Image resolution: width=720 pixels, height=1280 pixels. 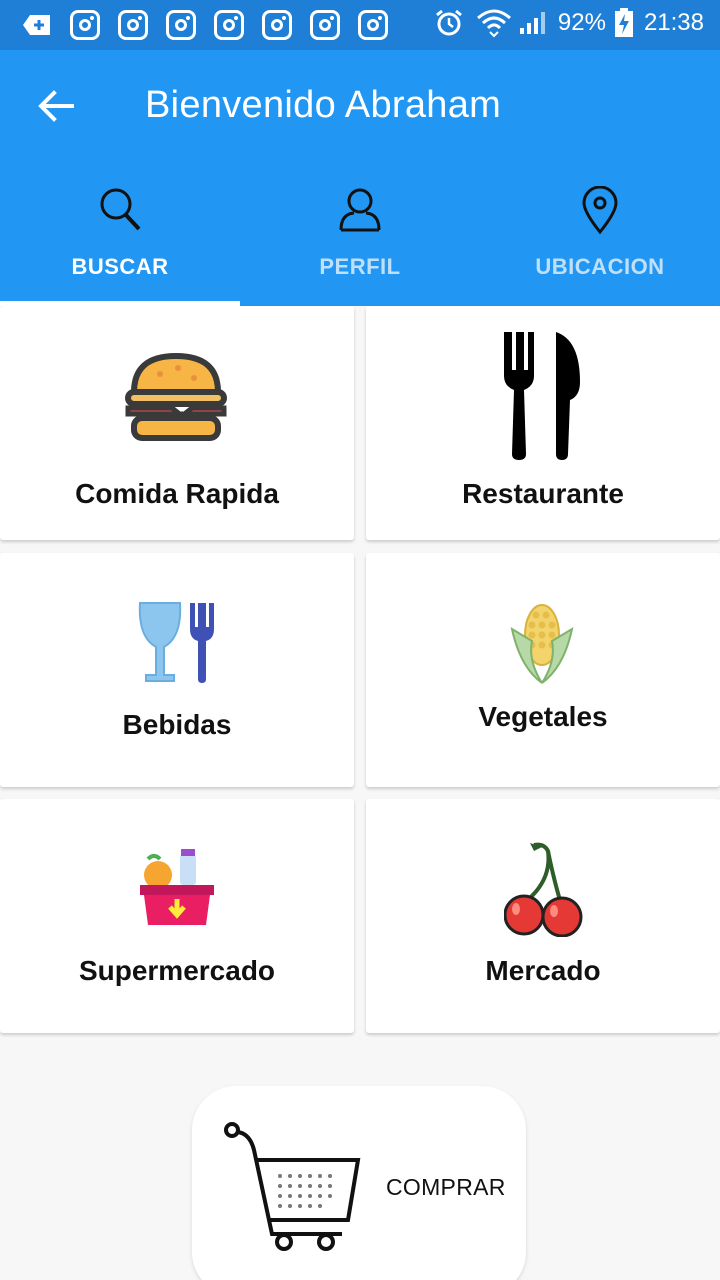 I want to click on person-icon, so click(x=360, y=210).